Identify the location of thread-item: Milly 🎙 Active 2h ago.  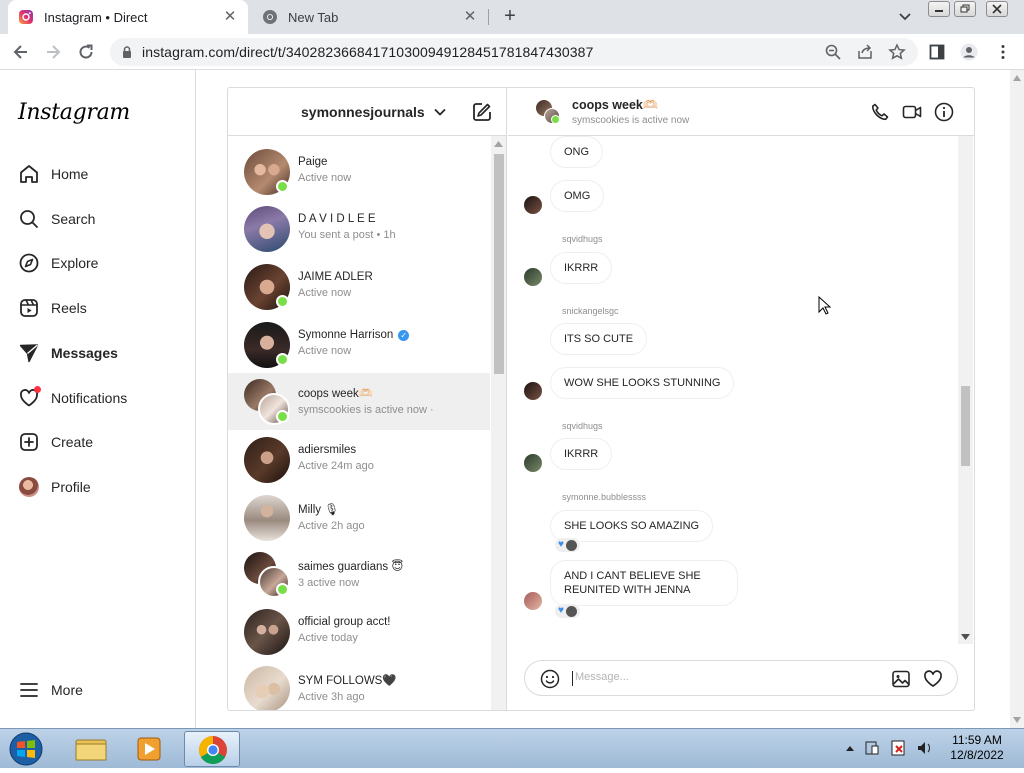
(359, 517).